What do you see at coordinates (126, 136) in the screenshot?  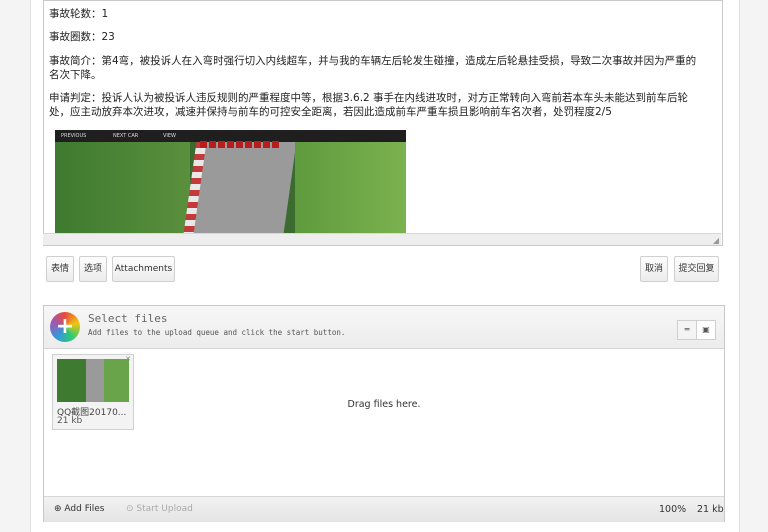 I see `replay-next-car-label: NEXT CAR` at bounding box center [126, 136].